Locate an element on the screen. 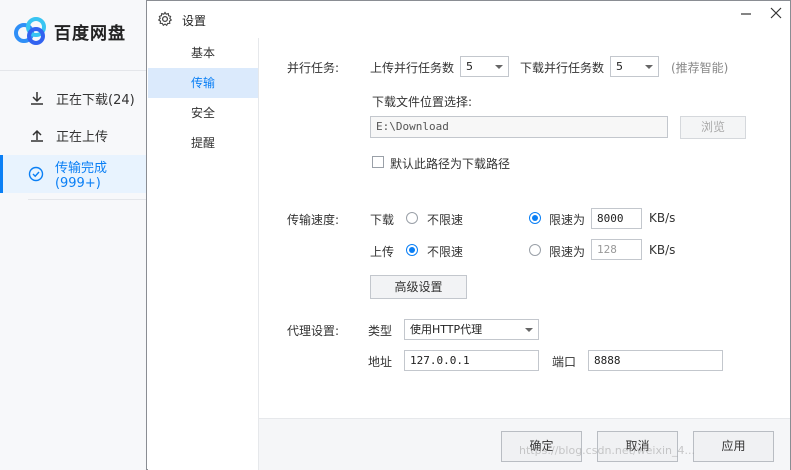  download-limit-input: 8000 is located at coordinates (616, 218).